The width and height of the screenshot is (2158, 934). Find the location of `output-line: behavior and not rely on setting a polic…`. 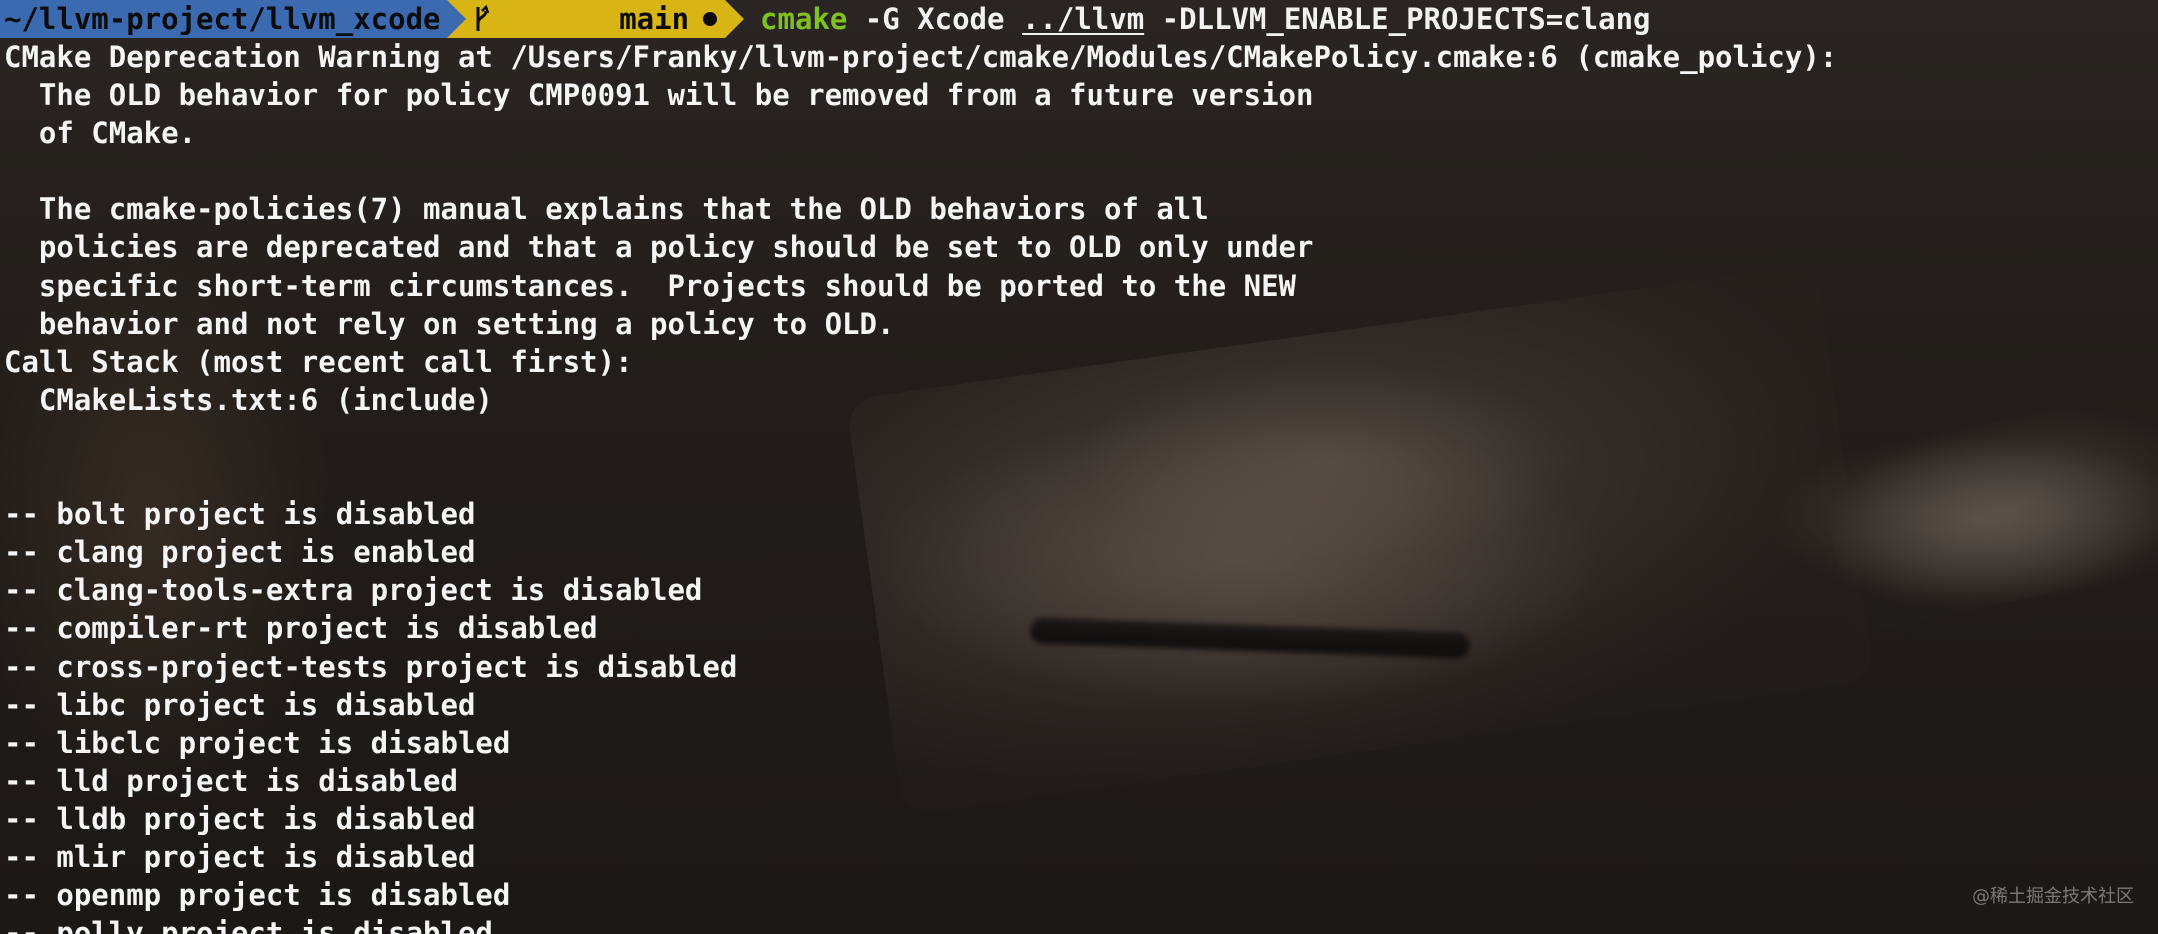

output-line: behavior and not rely on setting a polic… is located at coordinates (449, 323).